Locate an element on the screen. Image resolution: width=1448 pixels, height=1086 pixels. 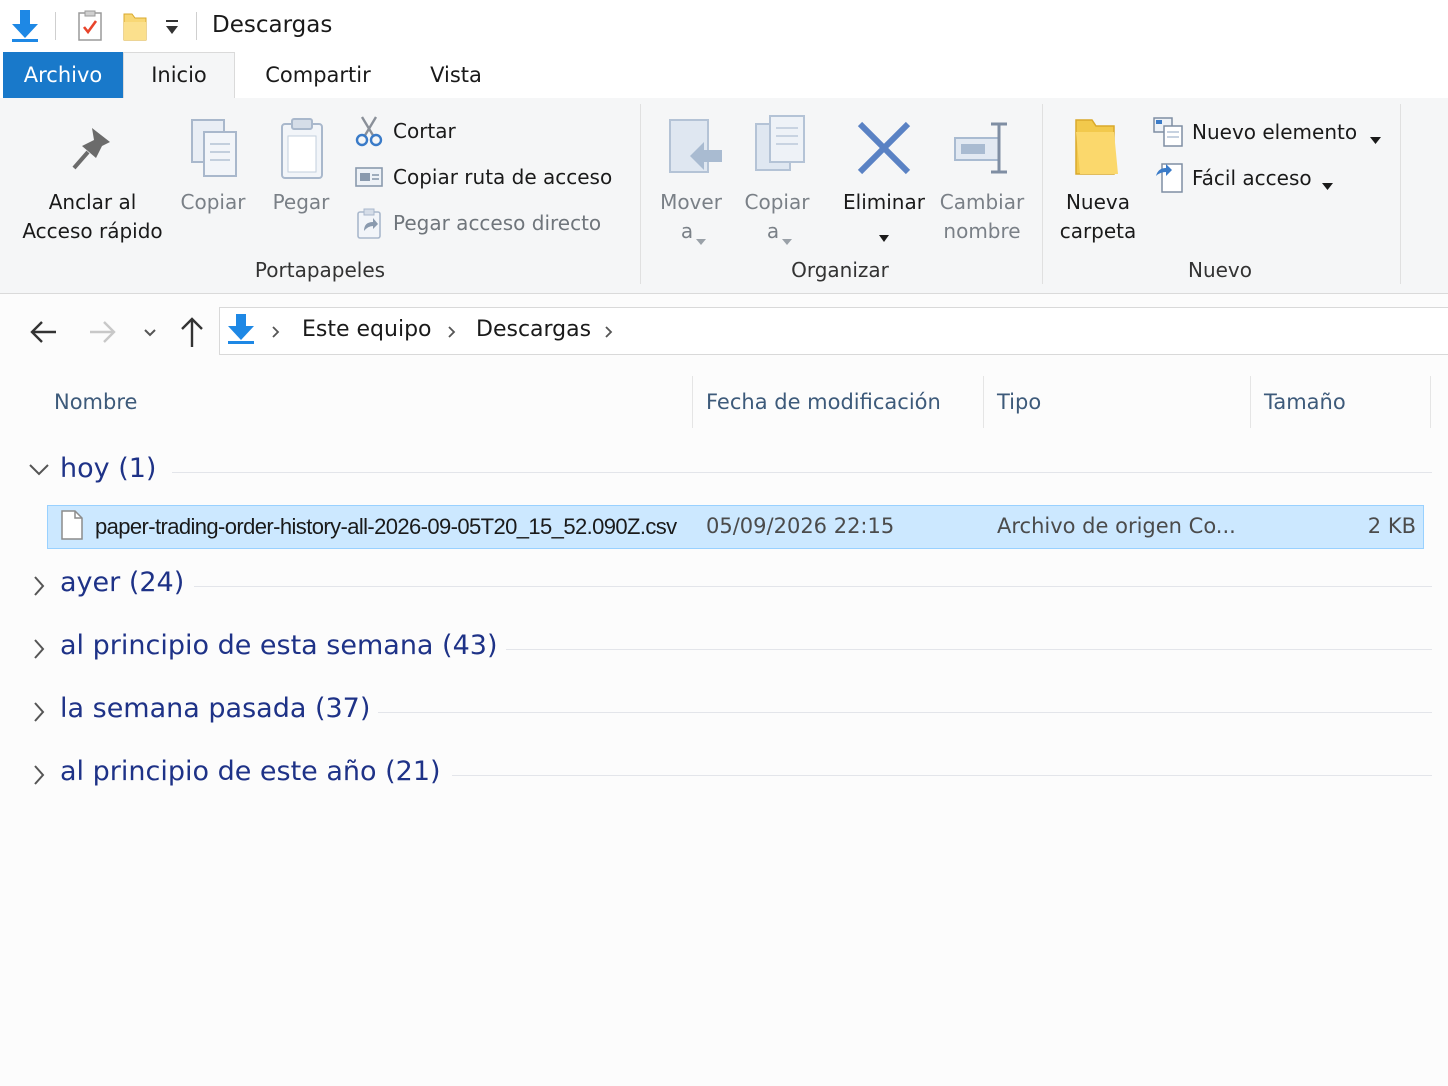
paste-label: Pegar is located at coordinates (301, 202).